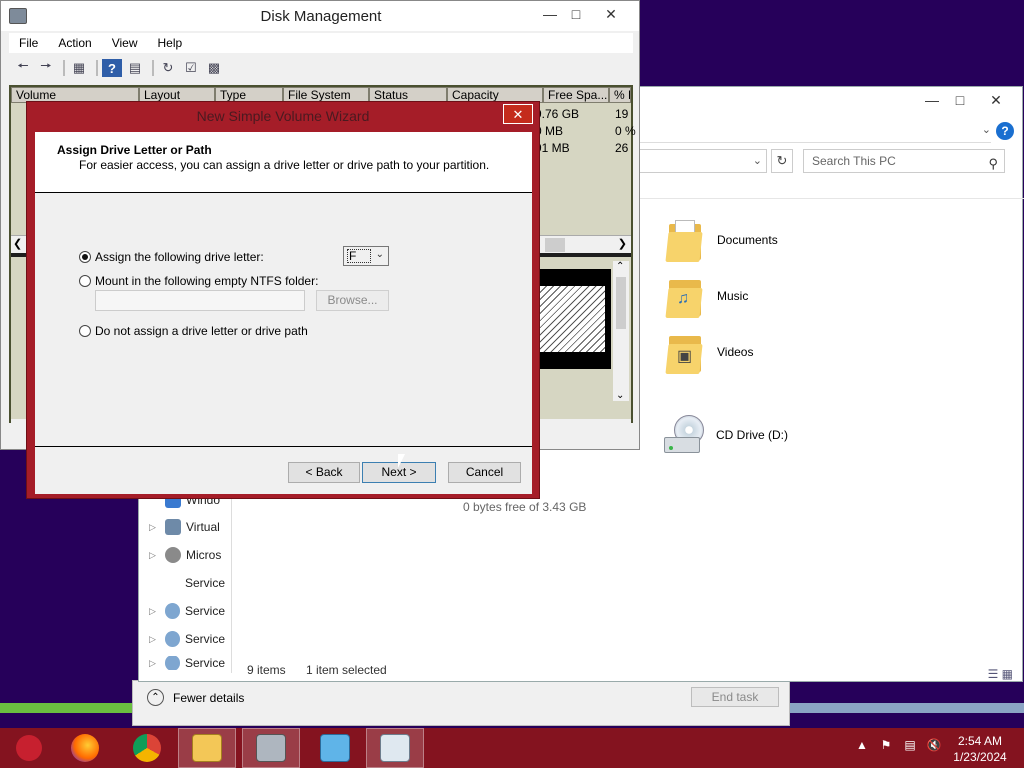  What do you see at coordinates (191, 68) in the screenshot?
I see `check-disk-icon: ☑` at bounding box center [191, 68].